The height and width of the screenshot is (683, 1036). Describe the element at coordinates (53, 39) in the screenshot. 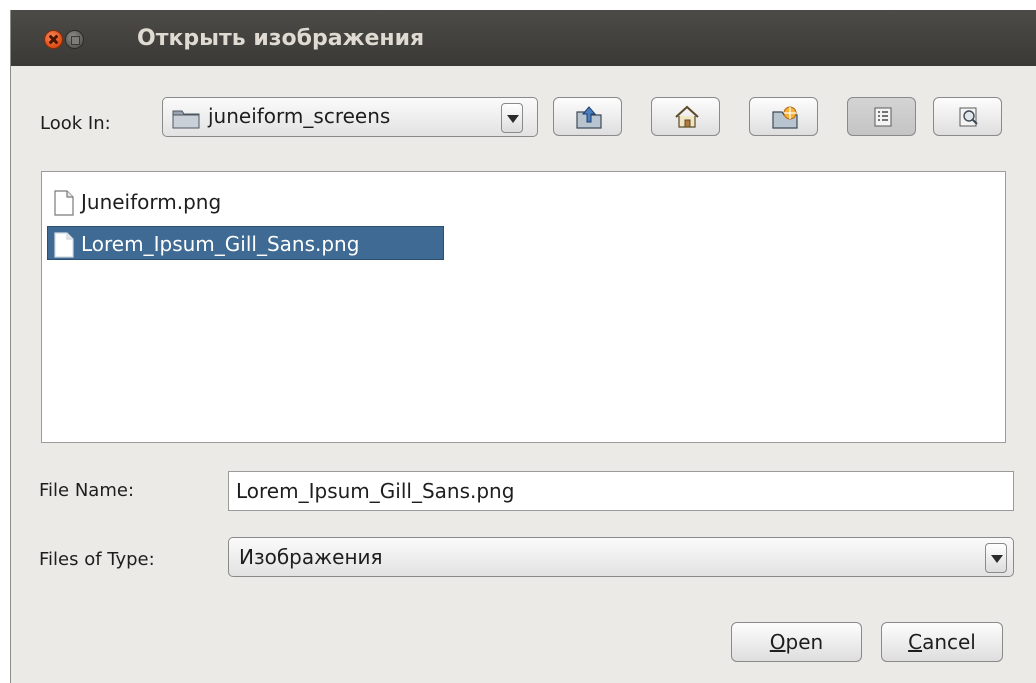

I see `close-window-icon` at that location.